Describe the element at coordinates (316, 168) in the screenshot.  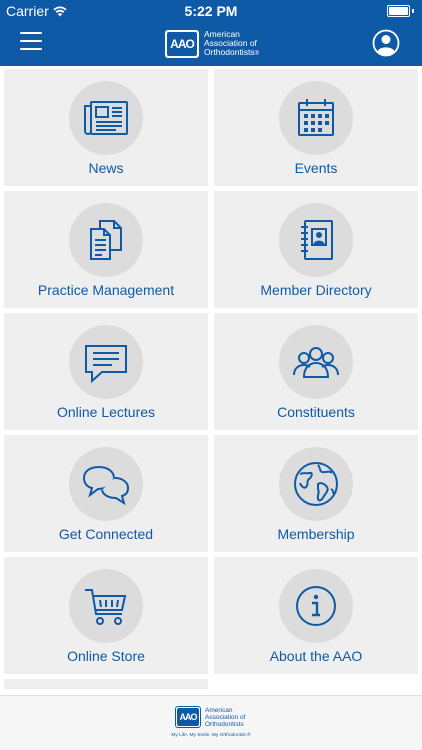
I see `tile-label: Events` at that location.